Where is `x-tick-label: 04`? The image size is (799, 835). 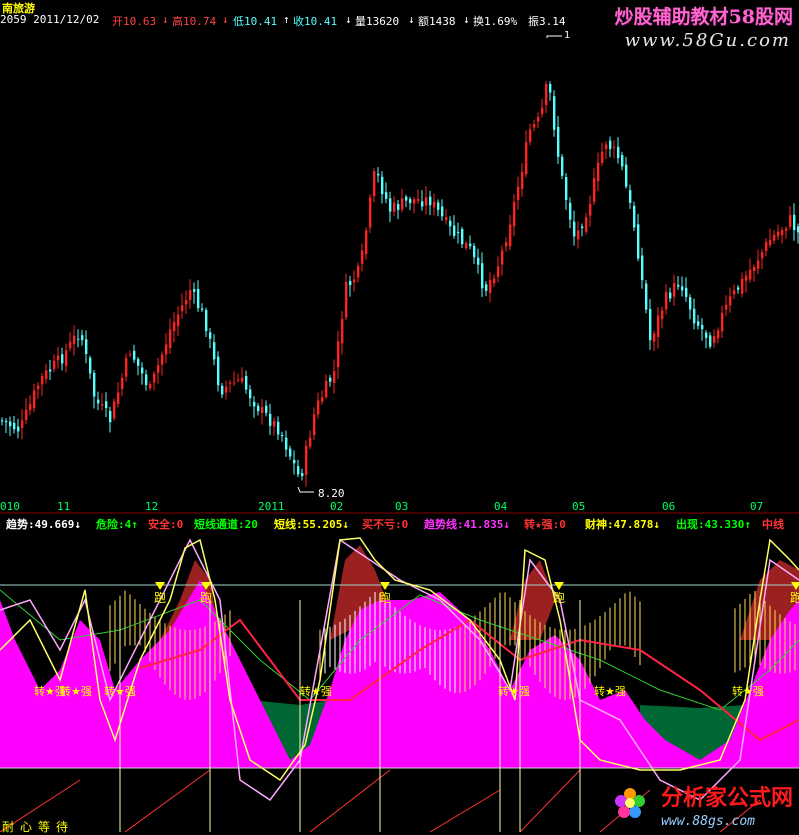
x-tick-label: 04 is located at coordinates (501, 506).